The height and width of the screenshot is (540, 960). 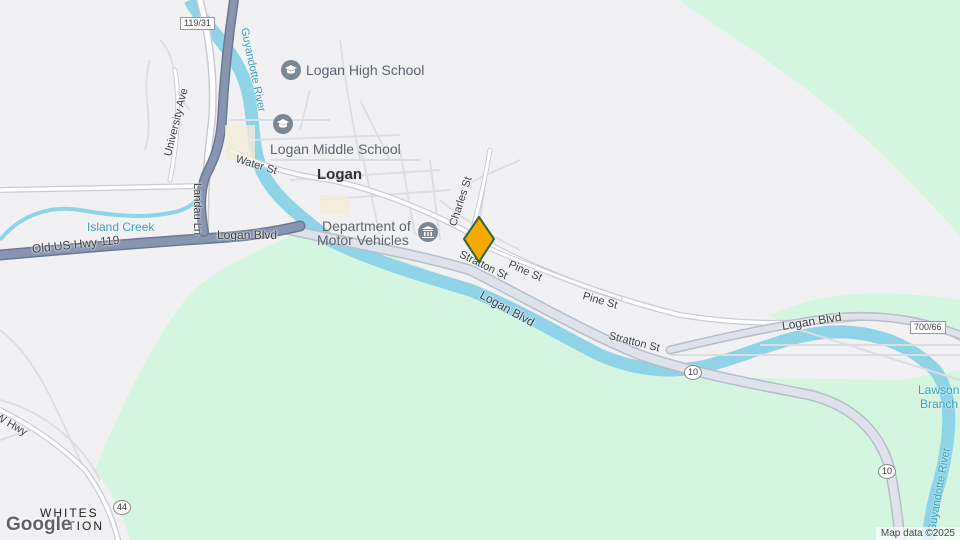 I want to click on city-label: Logan, so click(x=339, y=174).